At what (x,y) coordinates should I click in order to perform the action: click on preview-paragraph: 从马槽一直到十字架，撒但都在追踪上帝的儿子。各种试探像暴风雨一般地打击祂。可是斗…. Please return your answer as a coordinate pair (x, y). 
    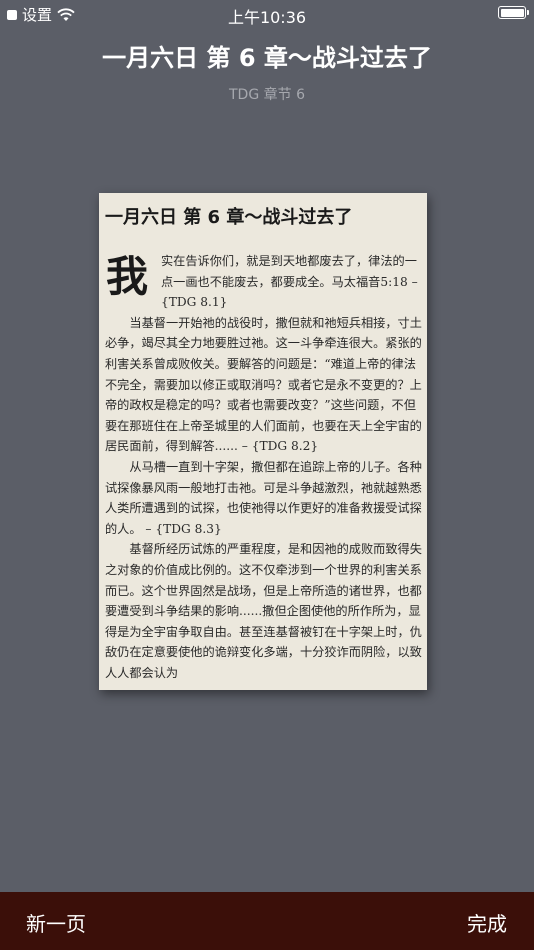
    Looking at the image, I should click on (263, 497).